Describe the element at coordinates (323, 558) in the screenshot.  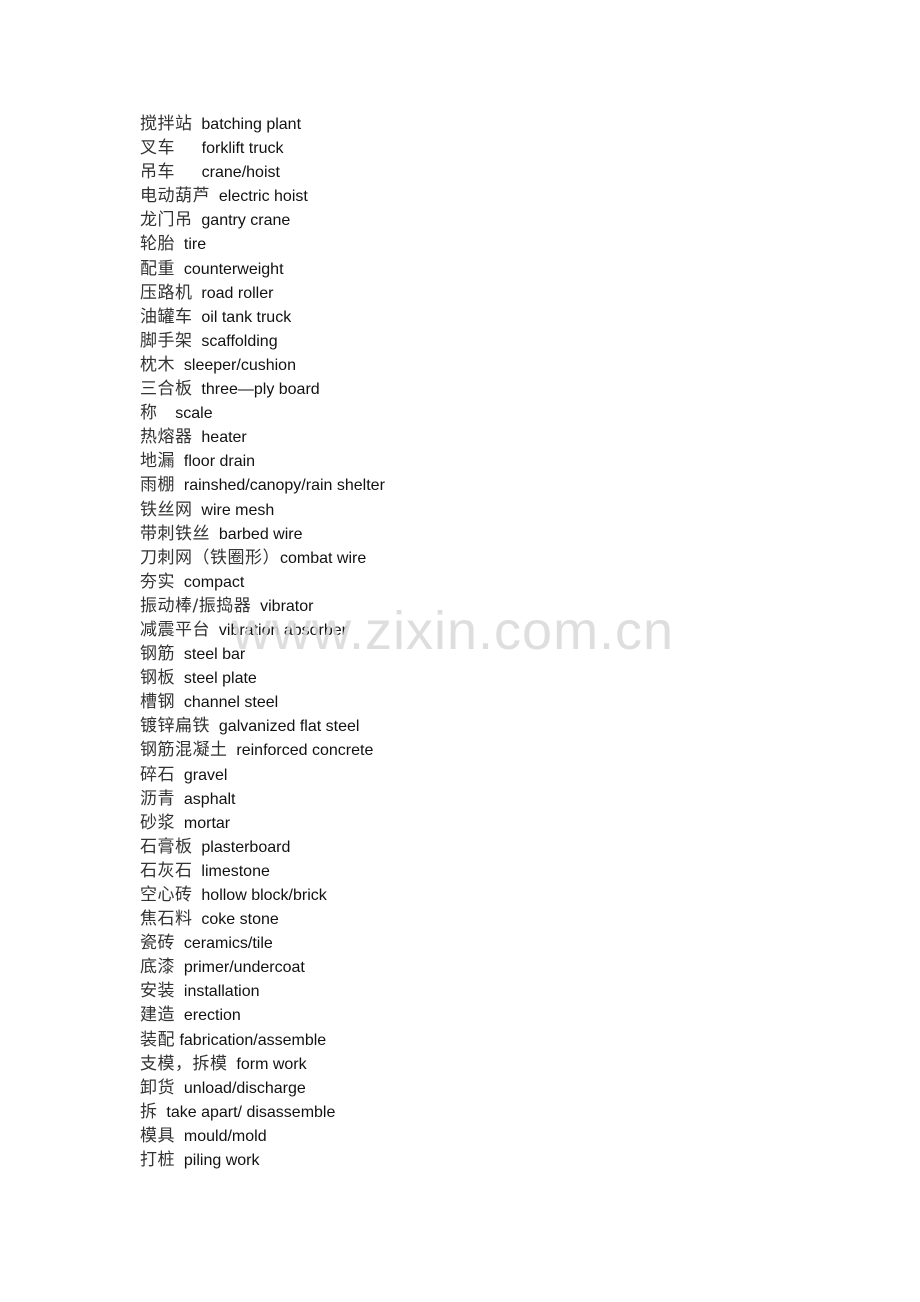
I see `term-english: combat wire` at that location.